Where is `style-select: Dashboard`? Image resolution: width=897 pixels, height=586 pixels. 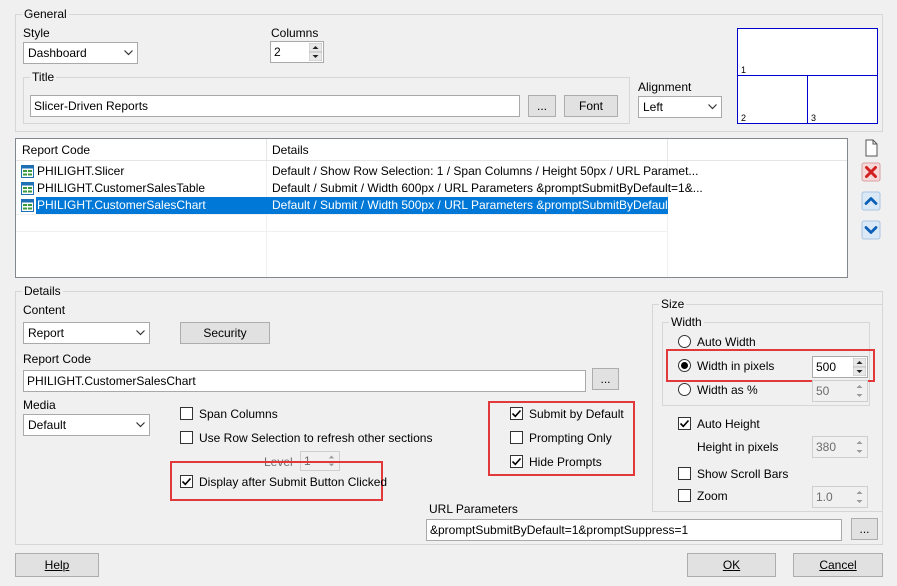
style-select: Dashboard is located at coordinates (80, 53).